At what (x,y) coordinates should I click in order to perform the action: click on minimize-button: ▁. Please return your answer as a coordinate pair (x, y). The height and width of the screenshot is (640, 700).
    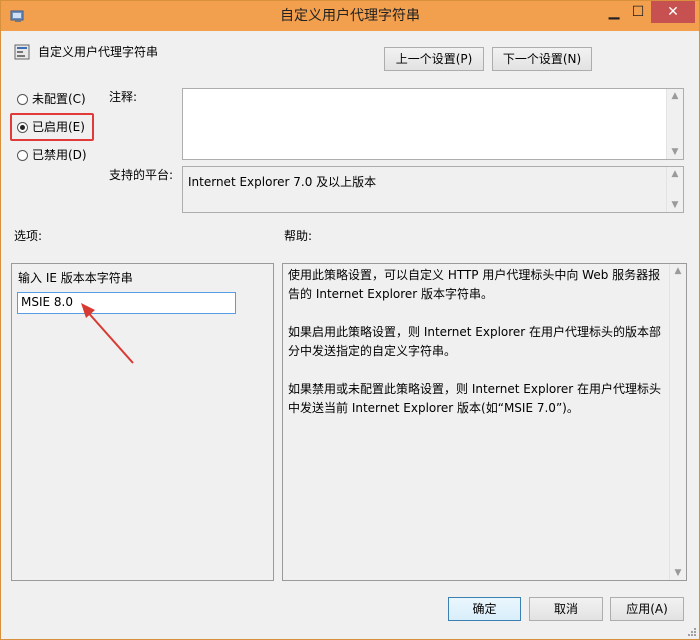
    Looking at the image, I should click on (614, 12).